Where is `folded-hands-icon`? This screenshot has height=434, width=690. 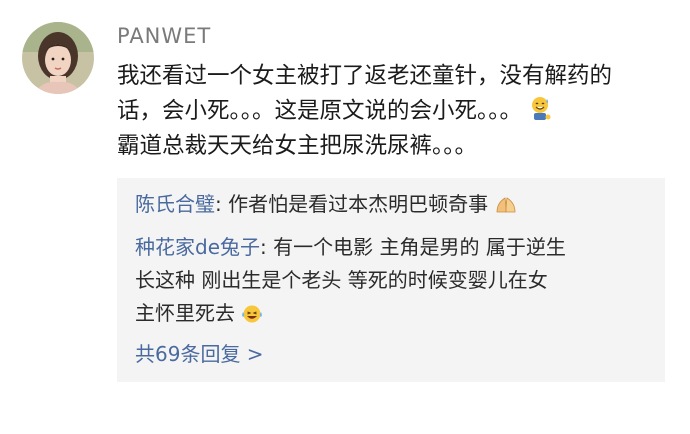 folded-hands-icon is located at coordinates (506, 205).